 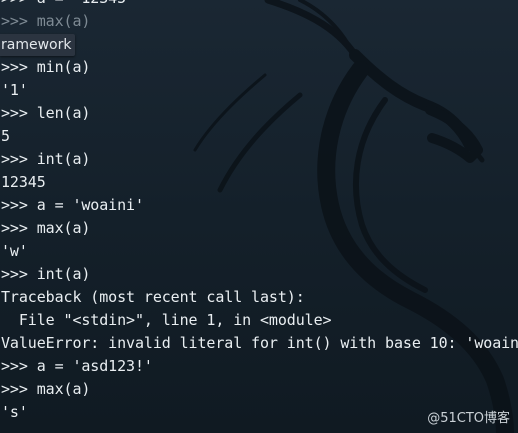 What do you see at coordinates (166, 320) in the screenshot?
I see `terminal-line: File "<stdin>", line 1, in <module>` at bounding box center [166, 320].